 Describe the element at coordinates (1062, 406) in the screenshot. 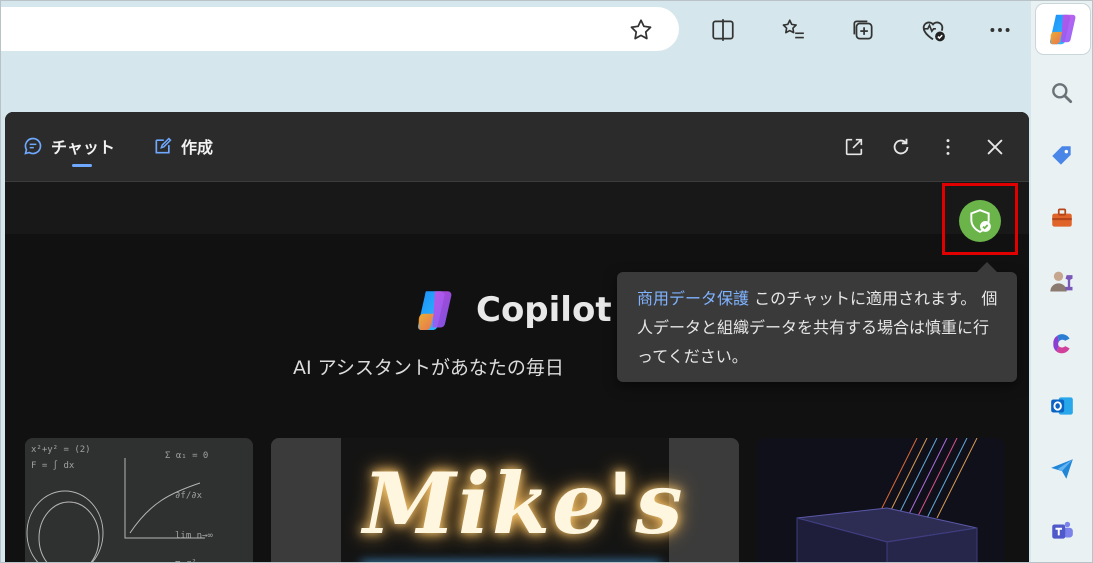

I see `outlook-icon` at that location.